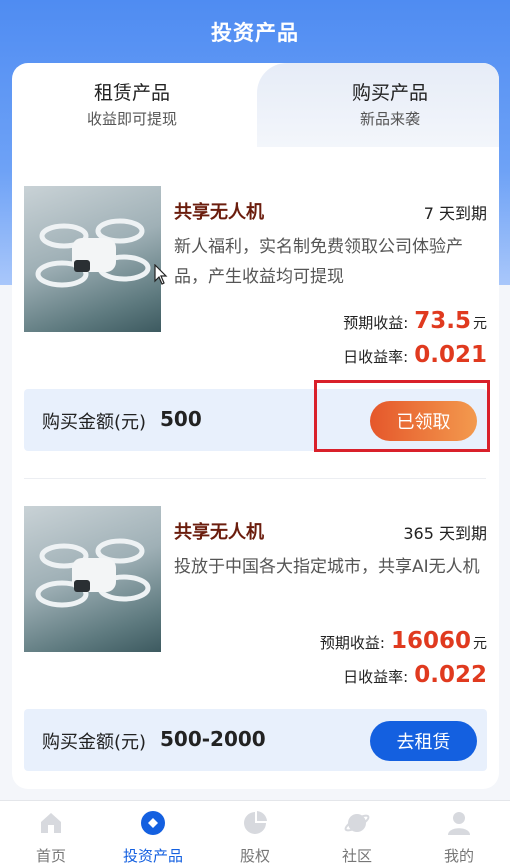 This screenshot has width=510, height=867. What do you see at coordinates (153, 823) in the screenshot?
I see `invest-icon` at bounding box center [153, 823].